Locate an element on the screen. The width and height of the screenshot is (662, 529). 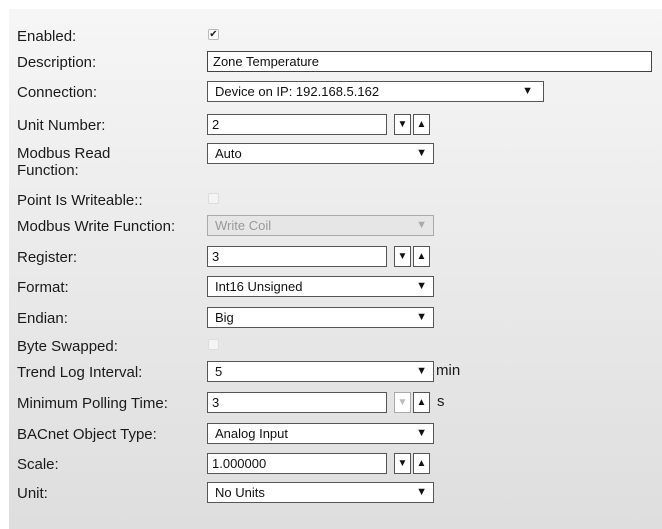
row-enabled: Enabled: ✔ is located at coordinates (335, 37).